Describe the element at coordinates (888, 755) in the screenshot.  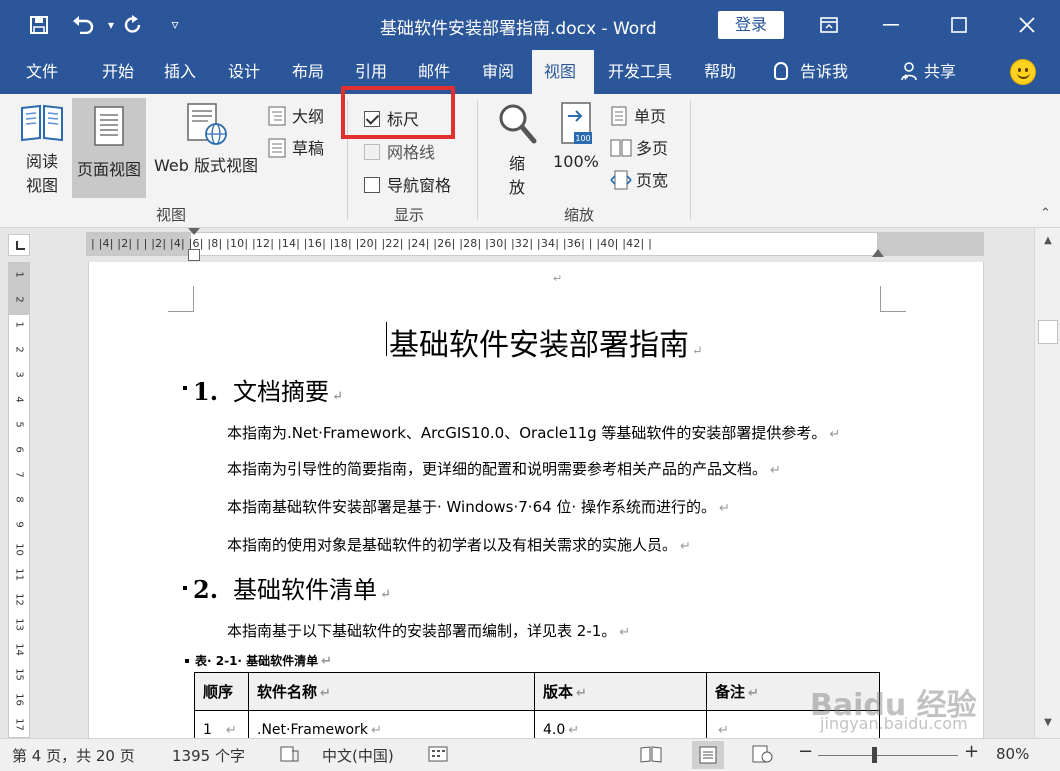
I see `zoom-slider-track` at that location.